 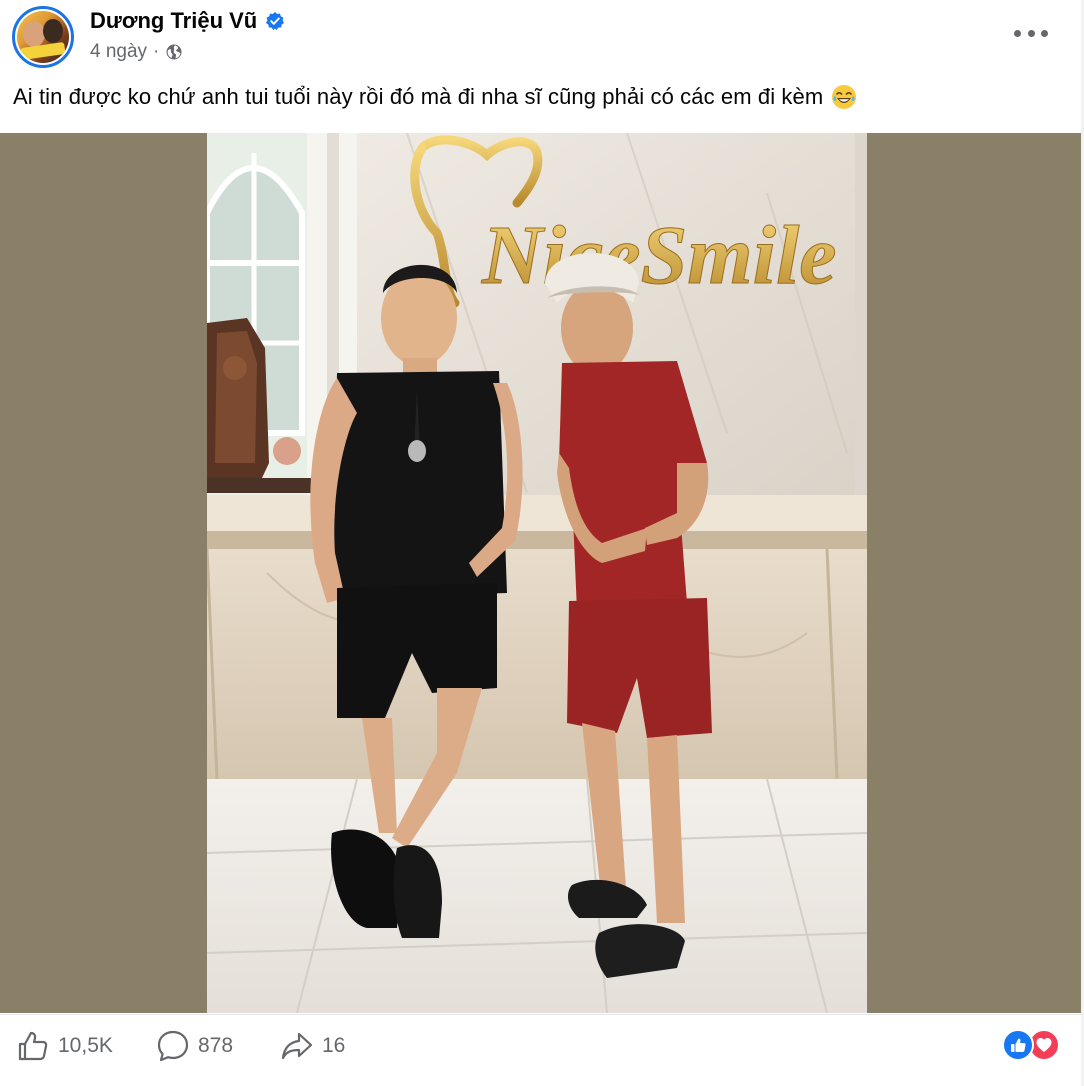 What do you see at coordinates (194, 1046) in the screenshot?
I see `comment-button: 878` at bounding box center [194, 1046].